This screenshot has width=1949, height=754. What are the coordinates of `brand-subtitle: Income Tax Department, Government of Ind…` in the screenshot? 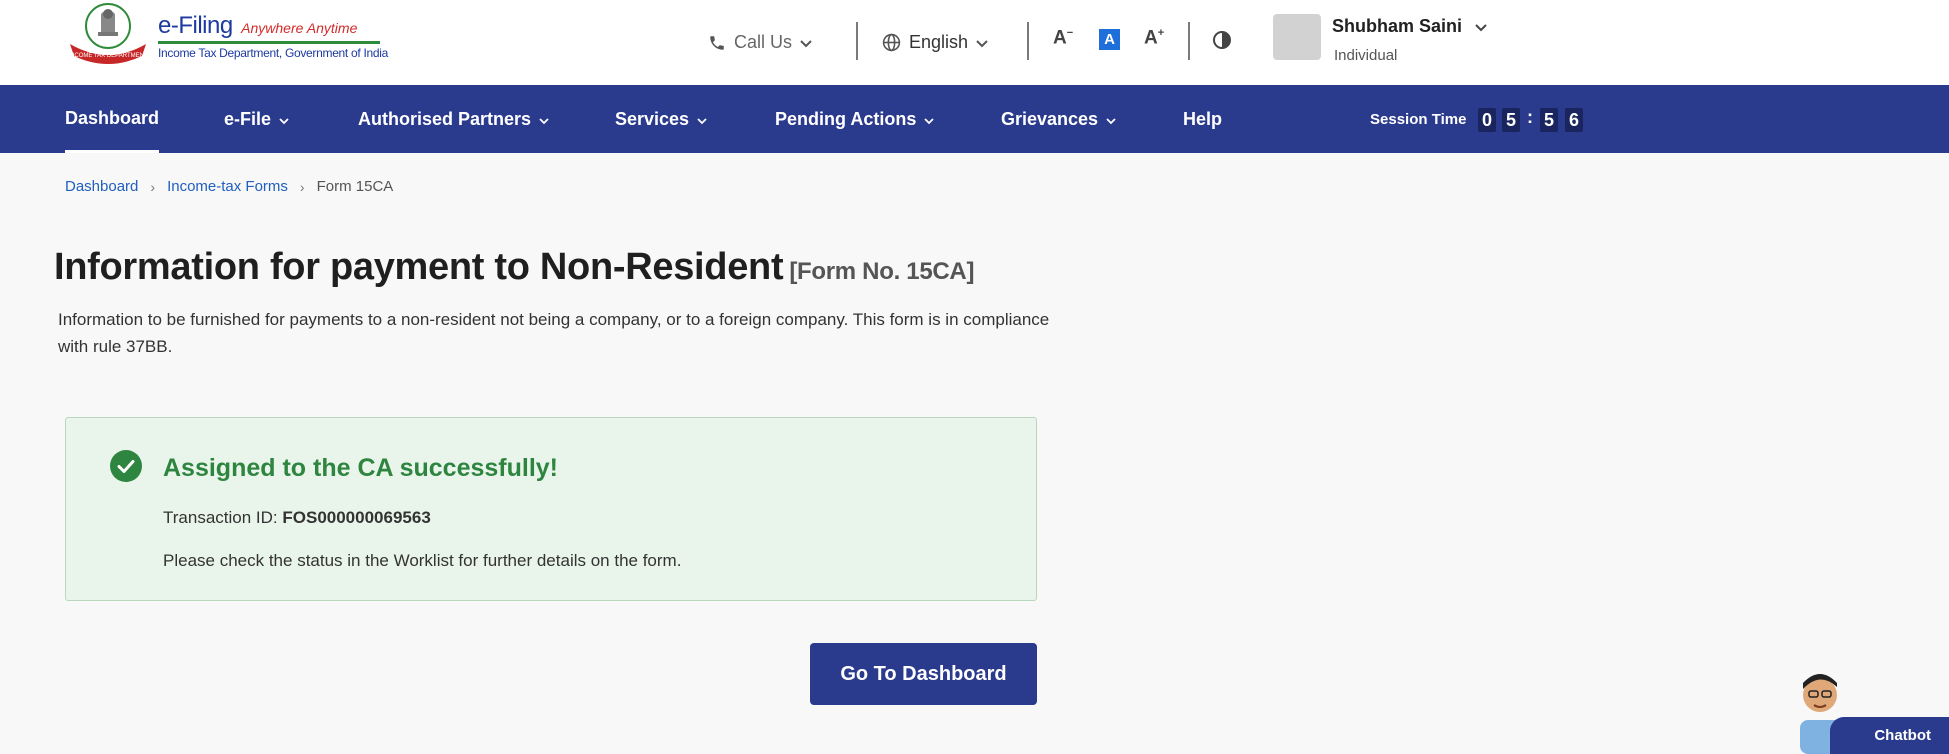 It's located at (273, 53).